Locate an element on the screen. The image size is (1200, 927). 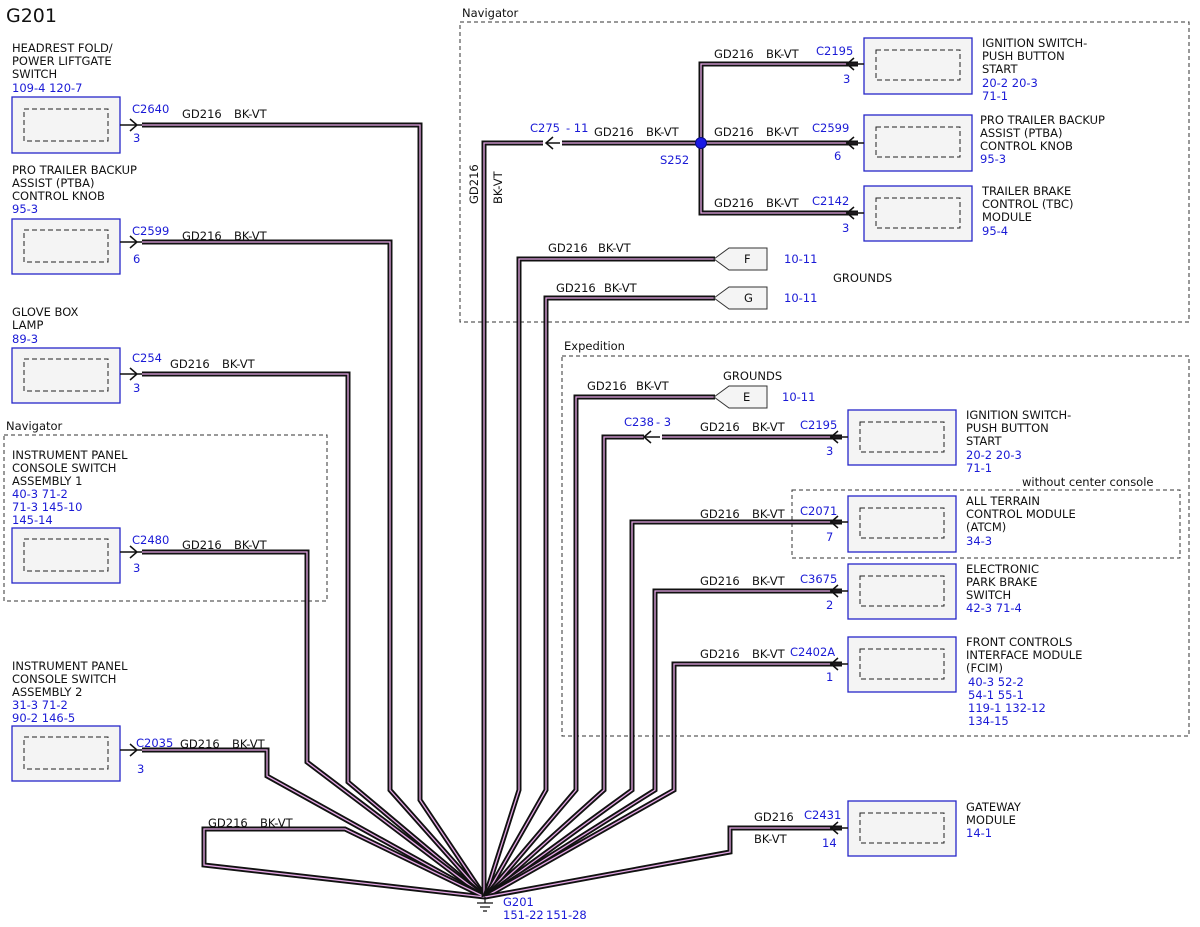
connector-label: C2402A is located at coordinates (812, 652).